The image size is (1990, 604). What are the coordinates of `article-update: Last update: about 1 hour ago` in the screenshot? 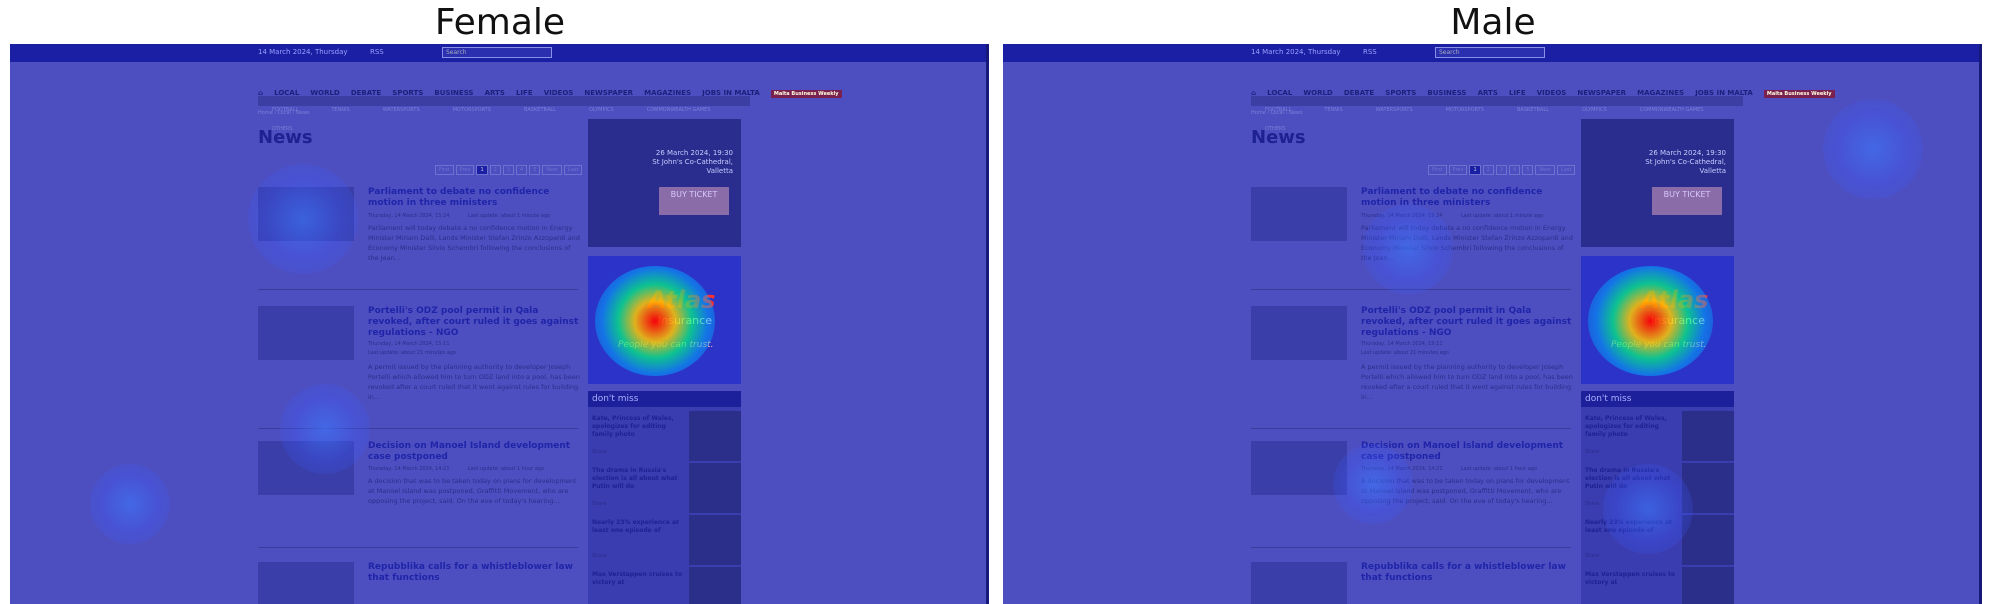 It's located at (506, 469).